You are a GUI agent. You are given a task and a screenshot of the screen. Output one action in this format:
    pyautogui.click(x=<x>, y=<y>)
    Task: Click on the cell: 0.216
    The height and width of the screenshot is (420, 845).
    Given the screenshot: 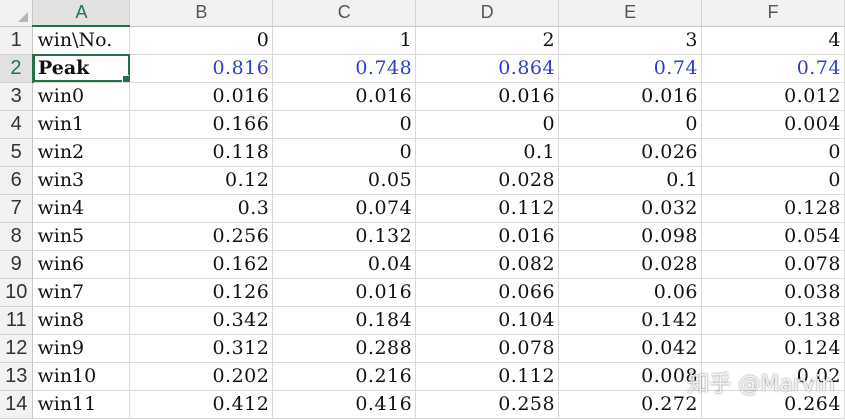 What is the action you would take?
    pyautogui.click(x=344, y=376)
    